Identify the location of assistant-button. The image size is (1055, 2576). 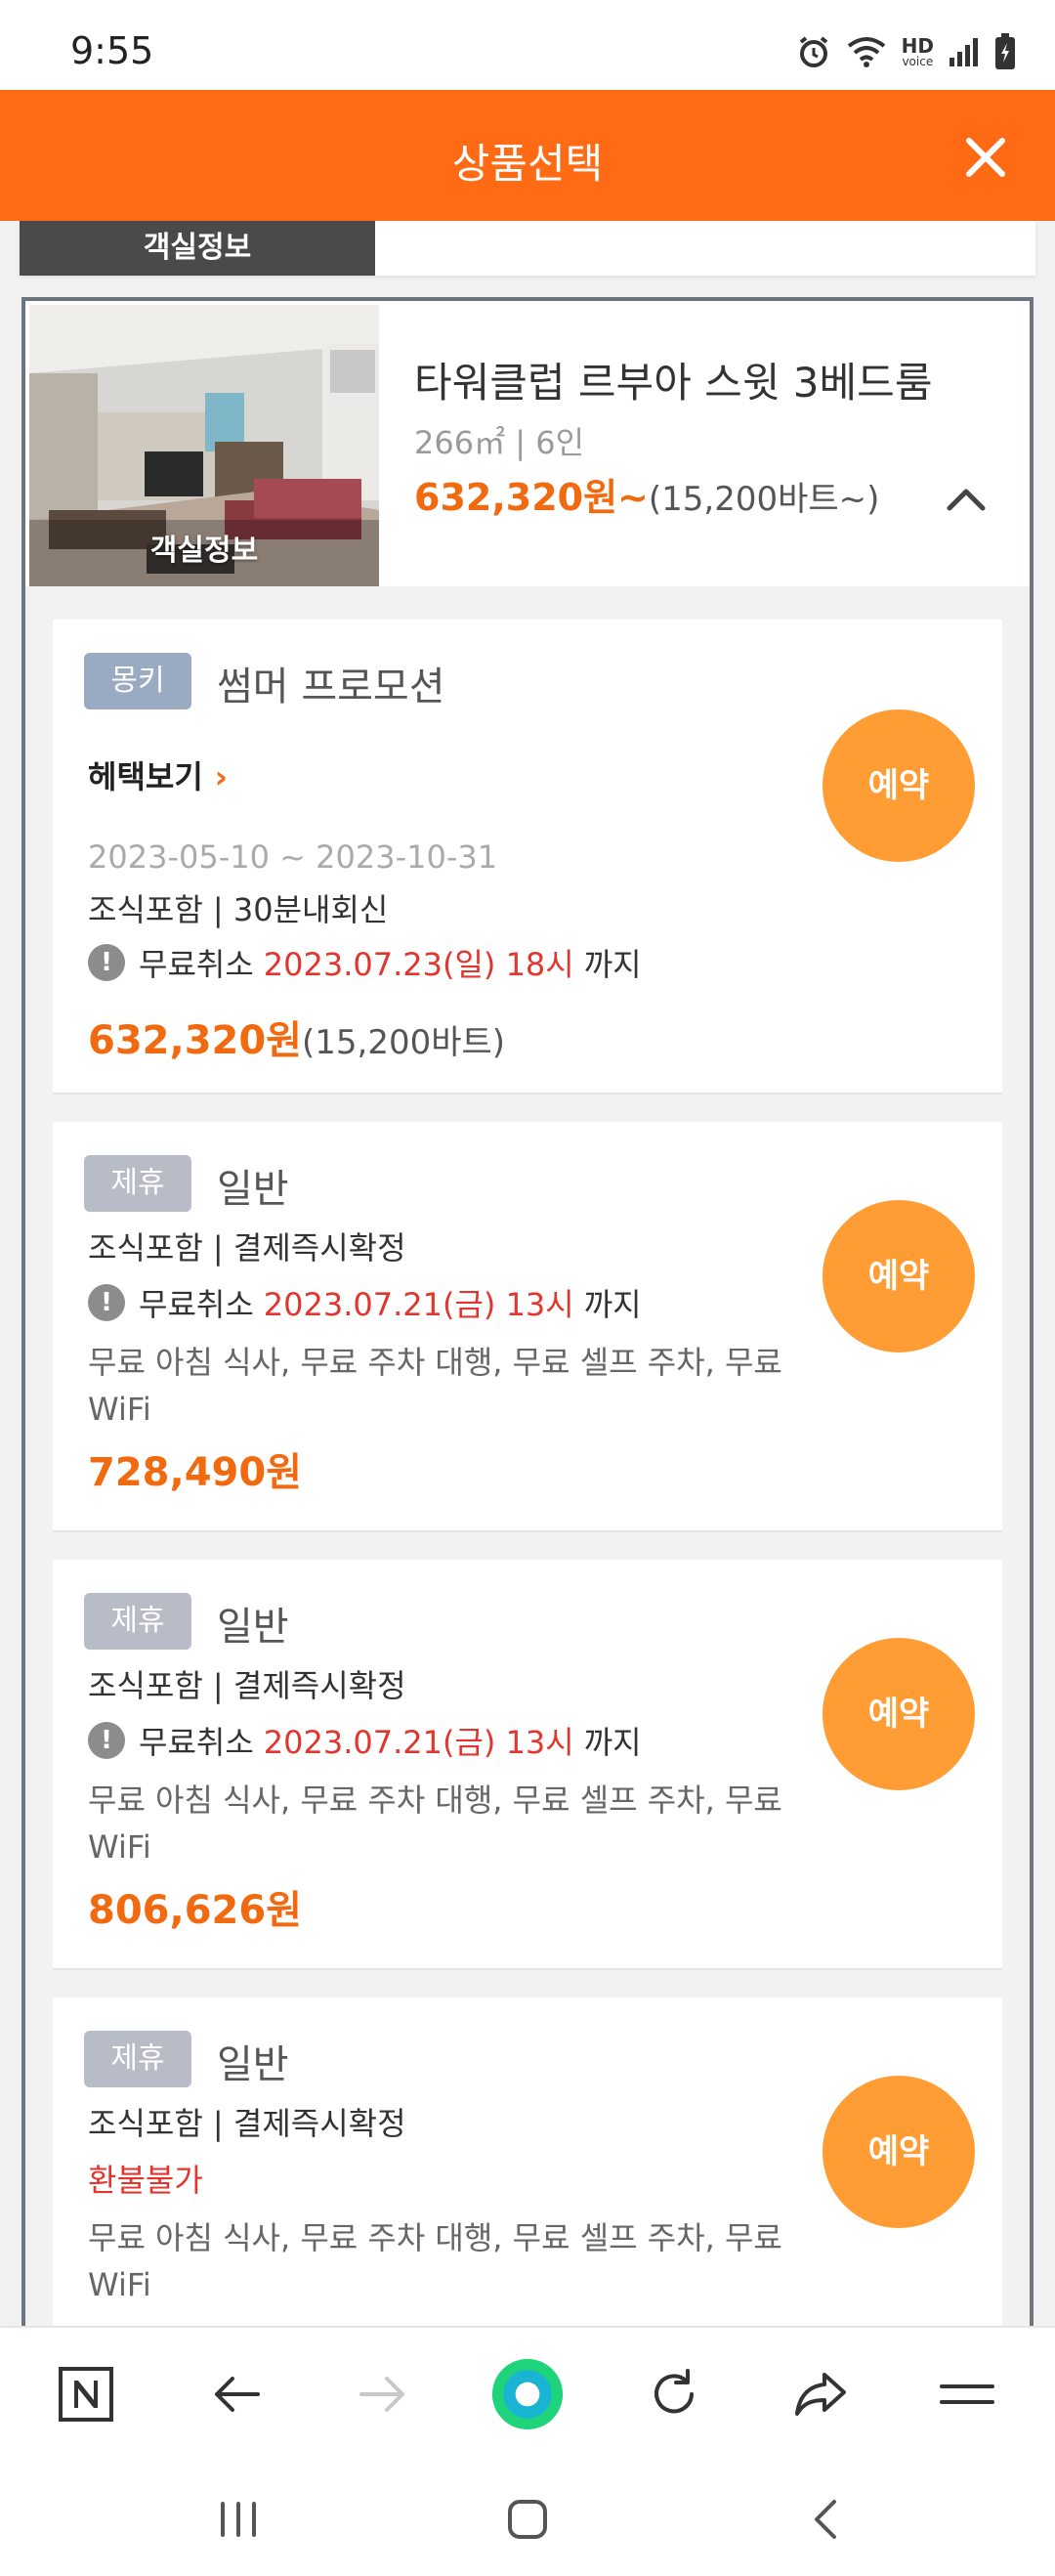
(527, 2394).